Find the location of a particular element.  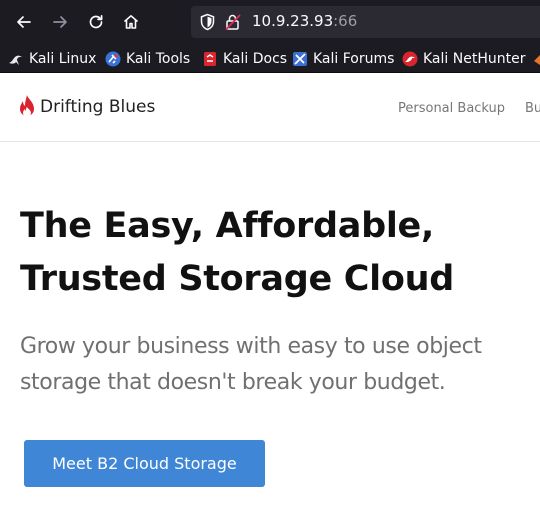

shield-icon is located at coordinates (207, 22).